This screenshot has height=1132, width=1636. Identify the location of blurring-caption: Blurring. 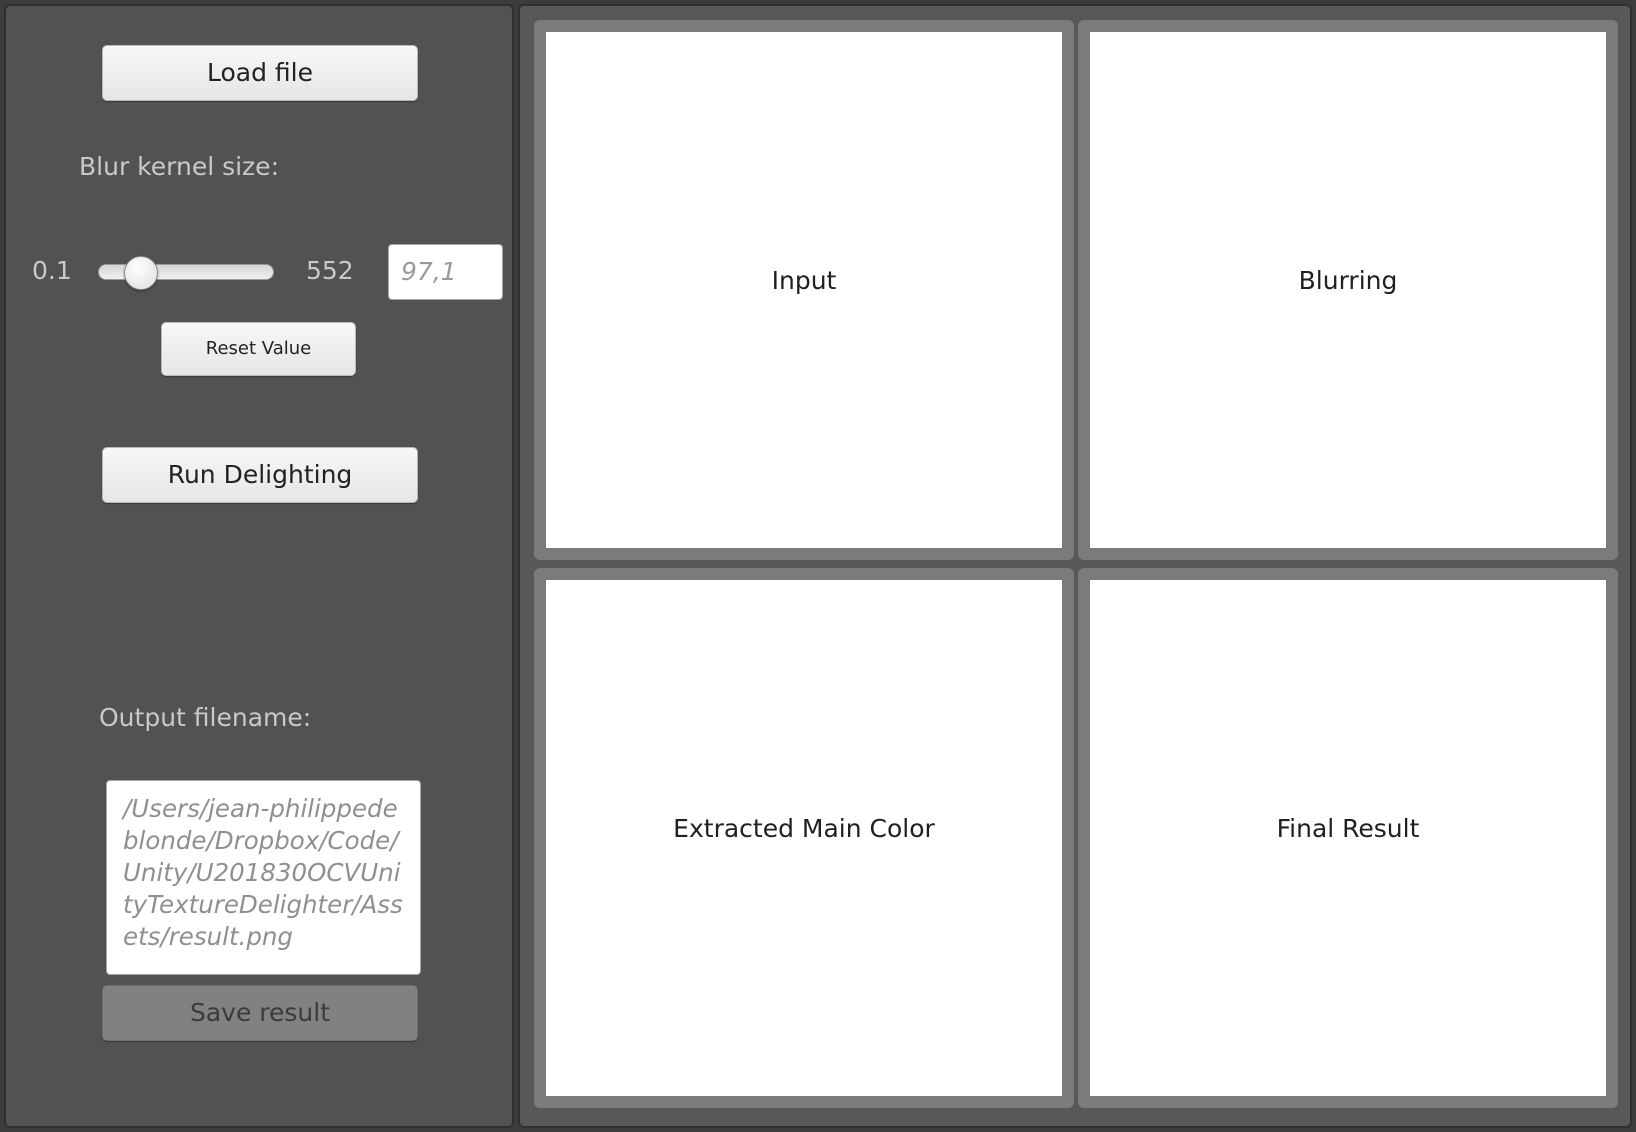
(1348, 280).